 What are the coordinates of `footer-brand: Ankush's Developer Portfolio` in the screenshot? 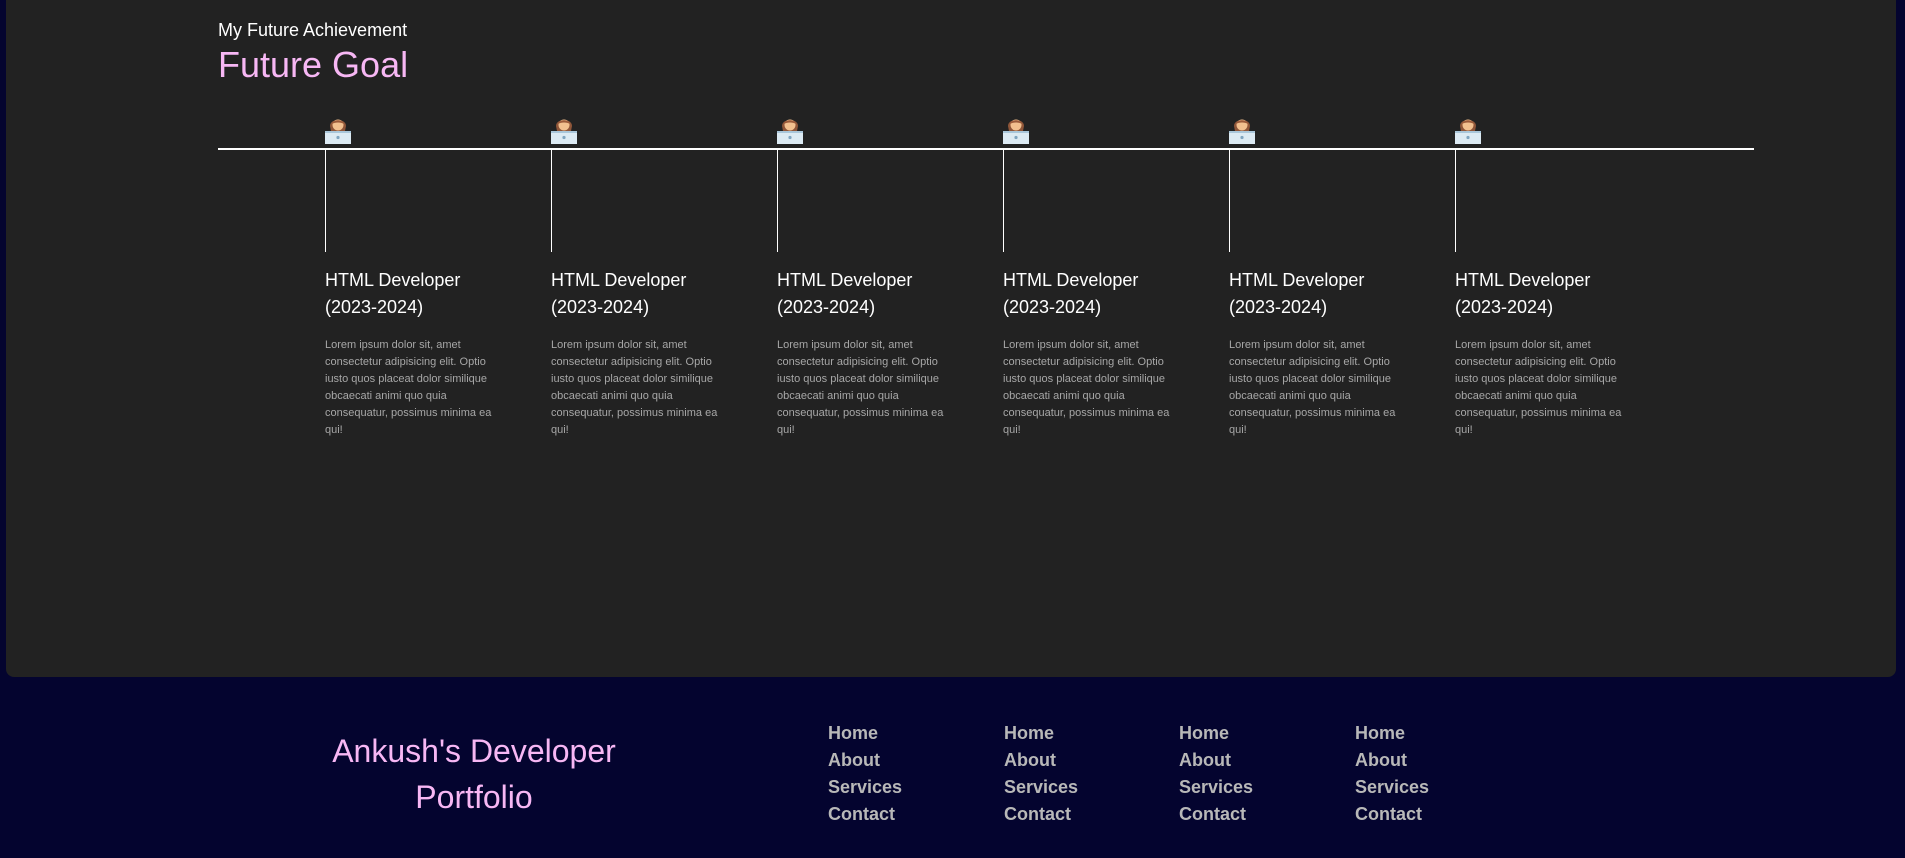 It's located at (474, 774).